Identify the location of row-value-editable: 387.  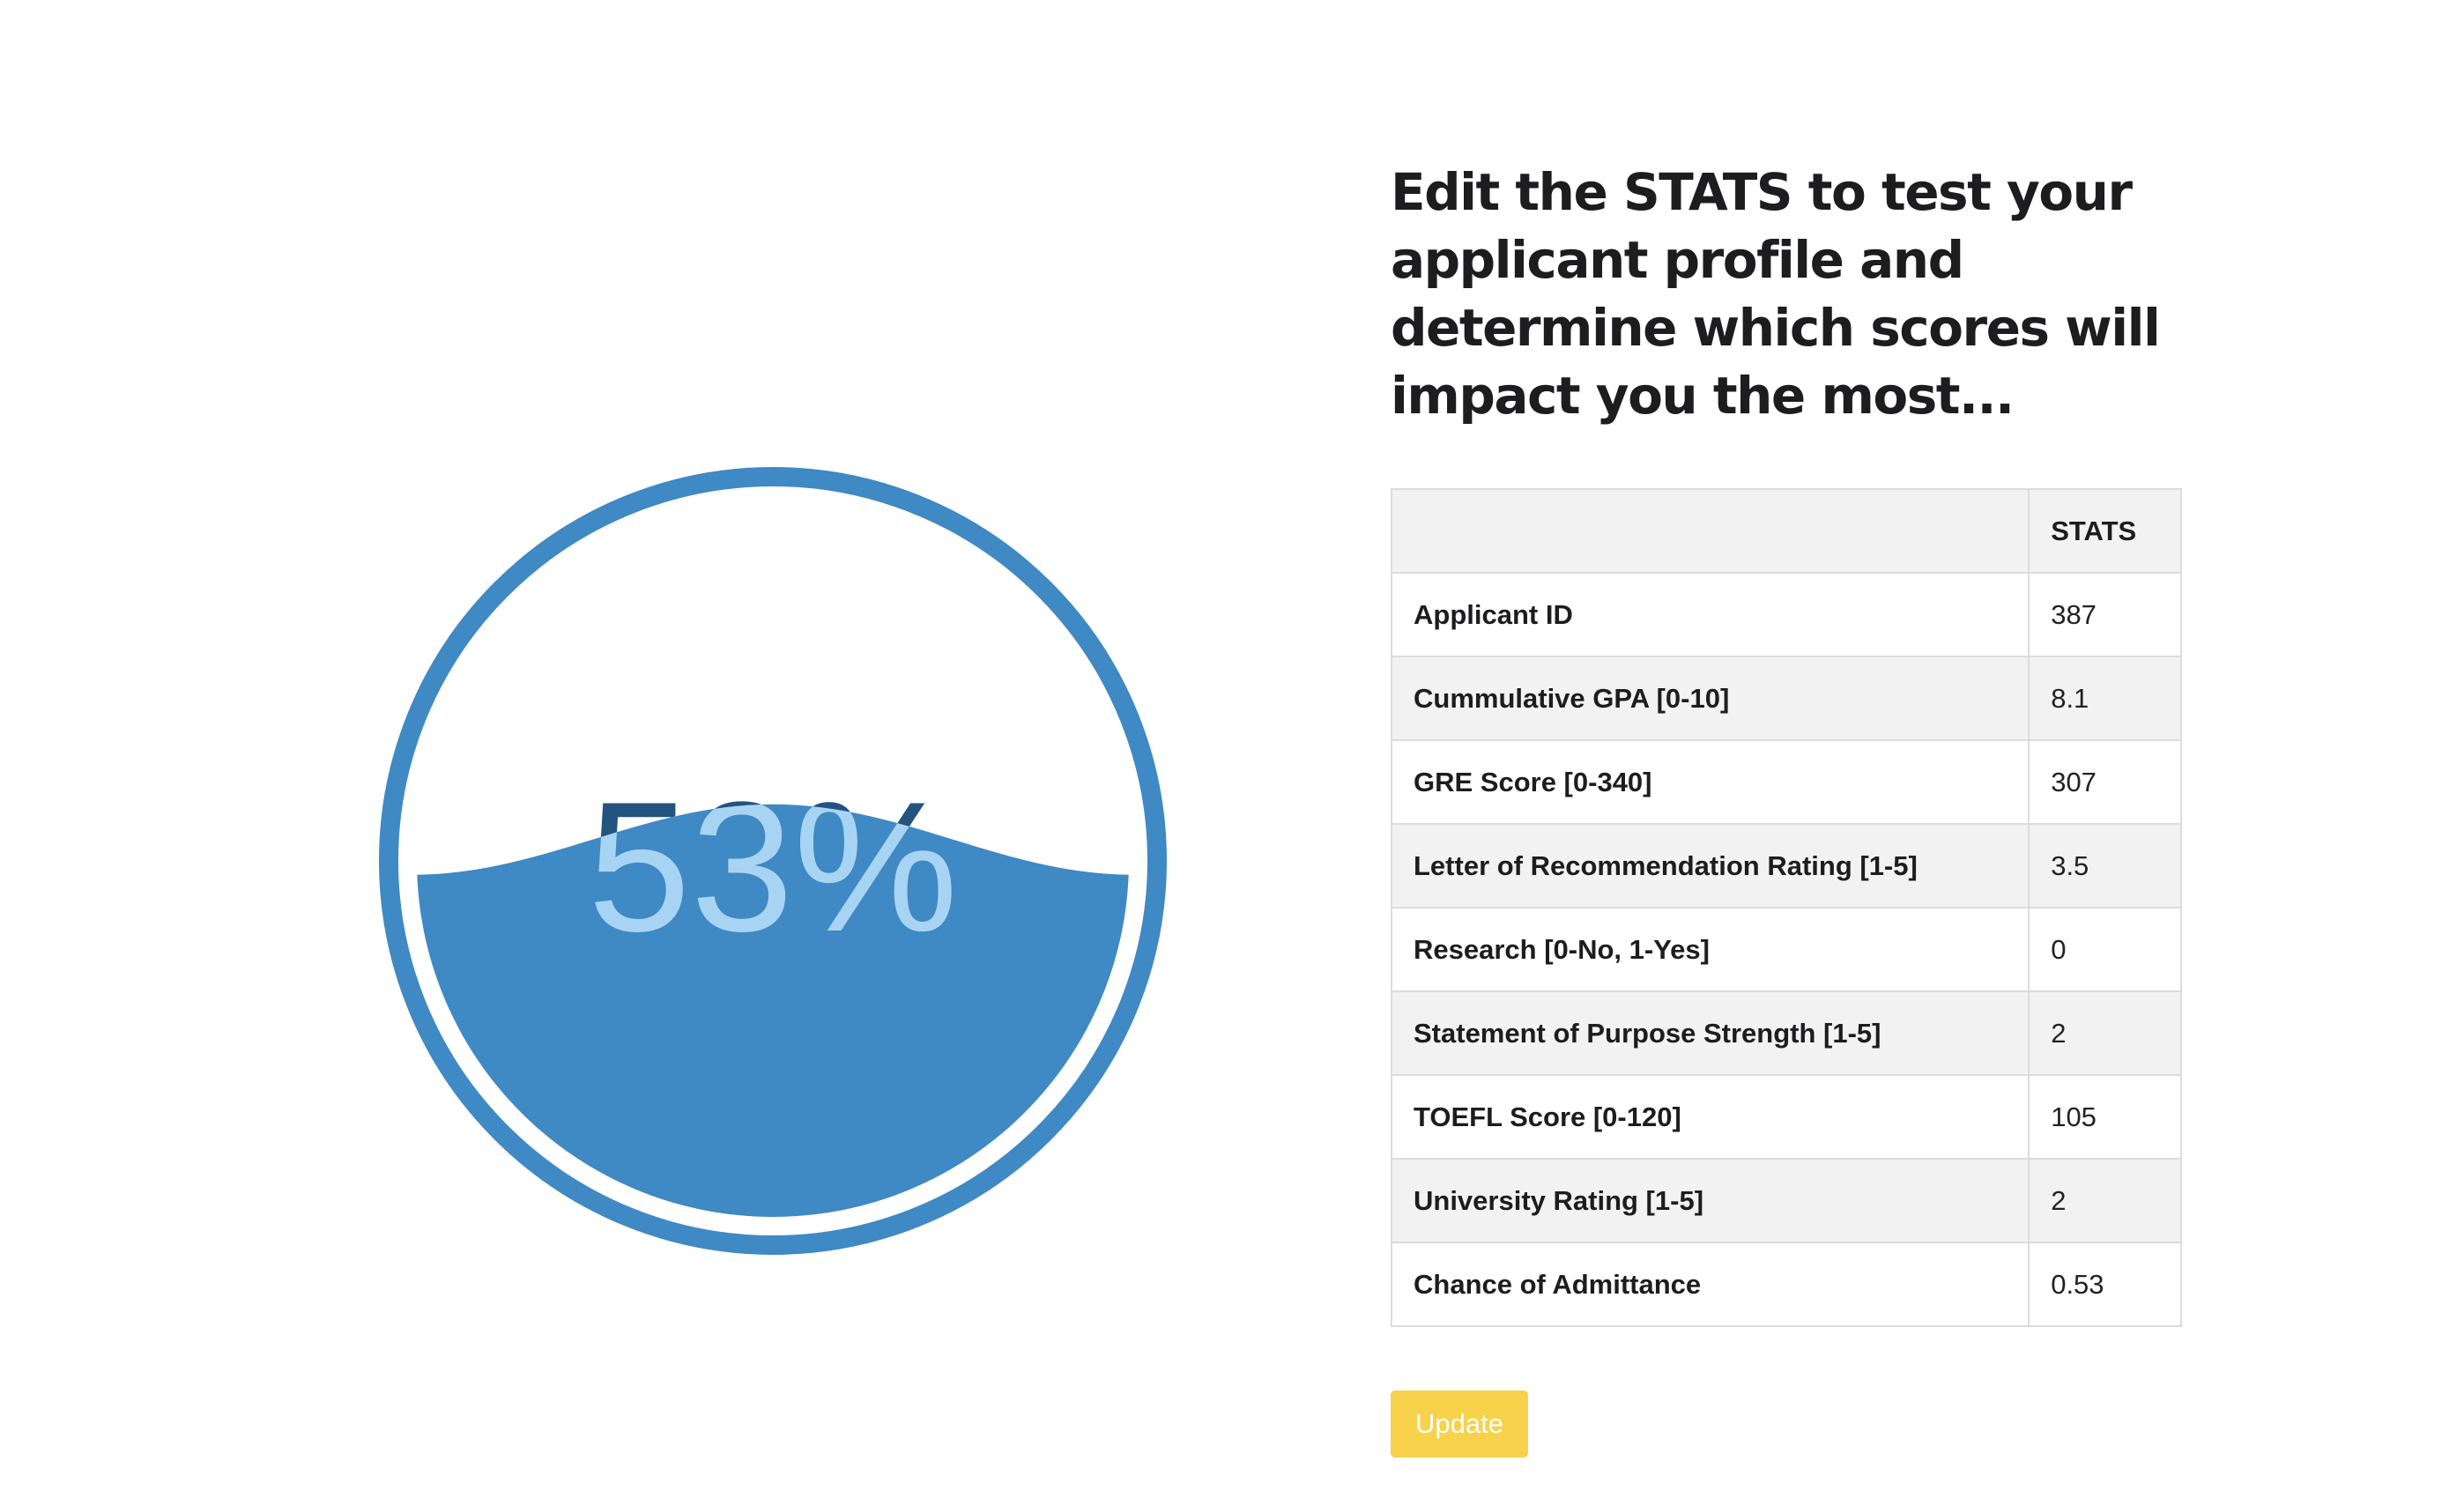
(2105, 615).